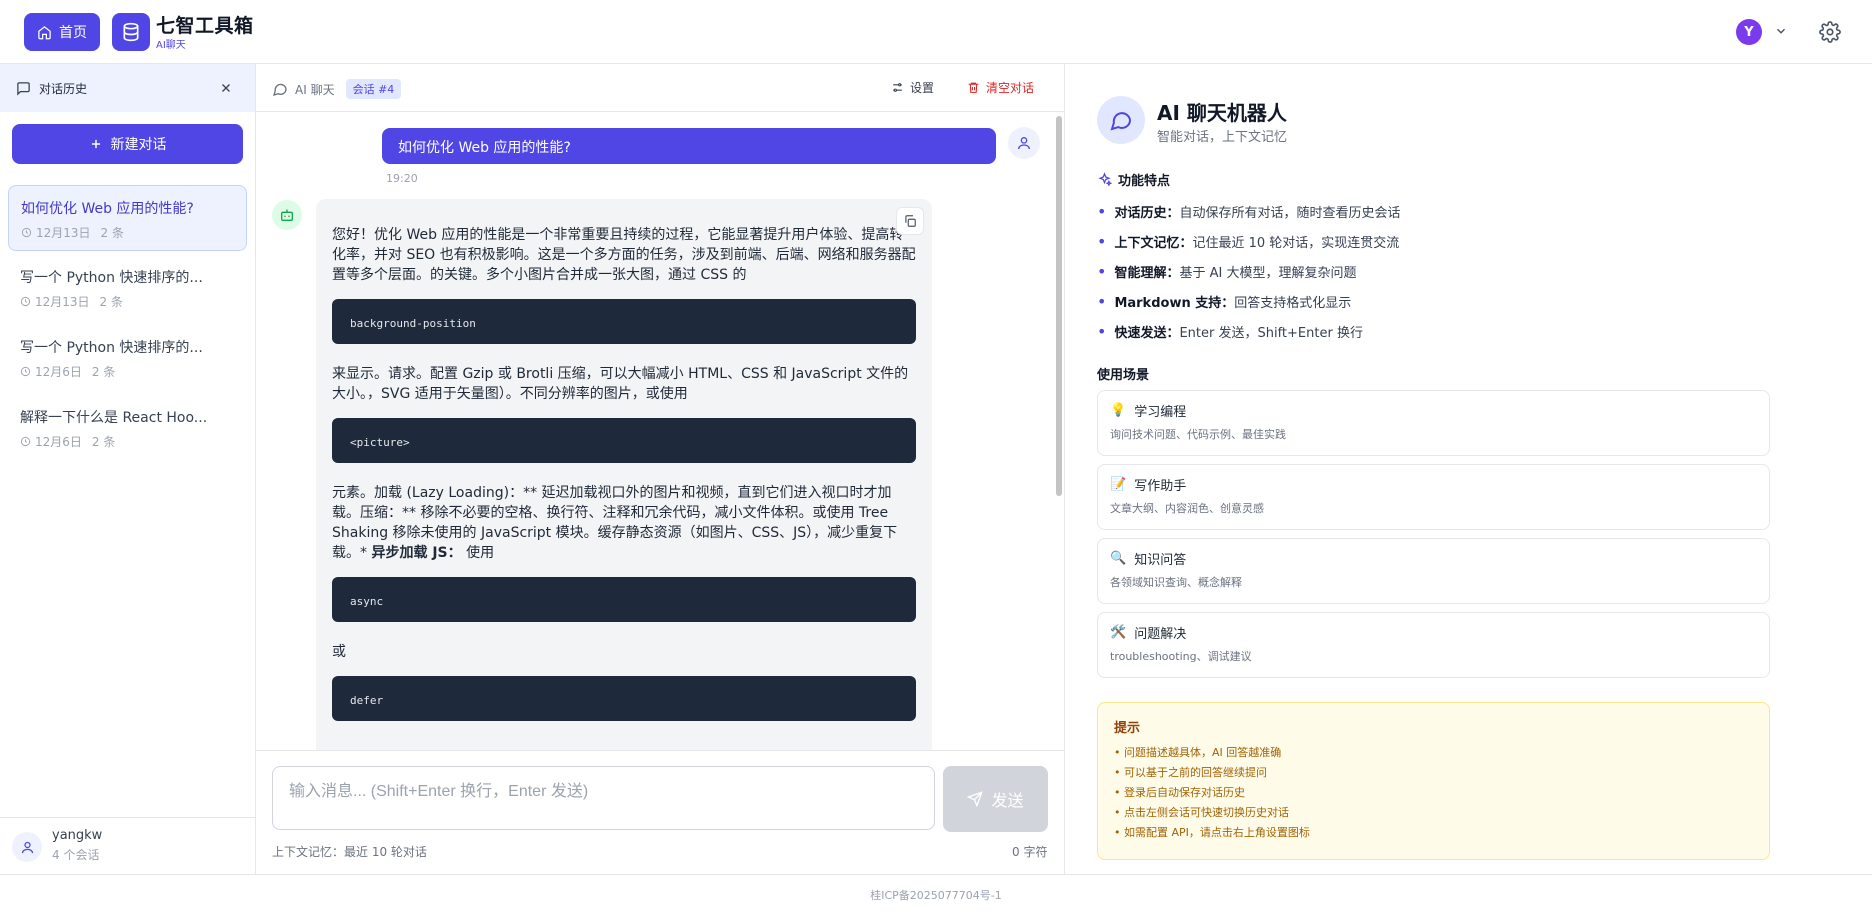  I want to click on scenario-card: 💡 学习编程 询问技术问题、代码示例、最佳实践, so click(1433, 423).